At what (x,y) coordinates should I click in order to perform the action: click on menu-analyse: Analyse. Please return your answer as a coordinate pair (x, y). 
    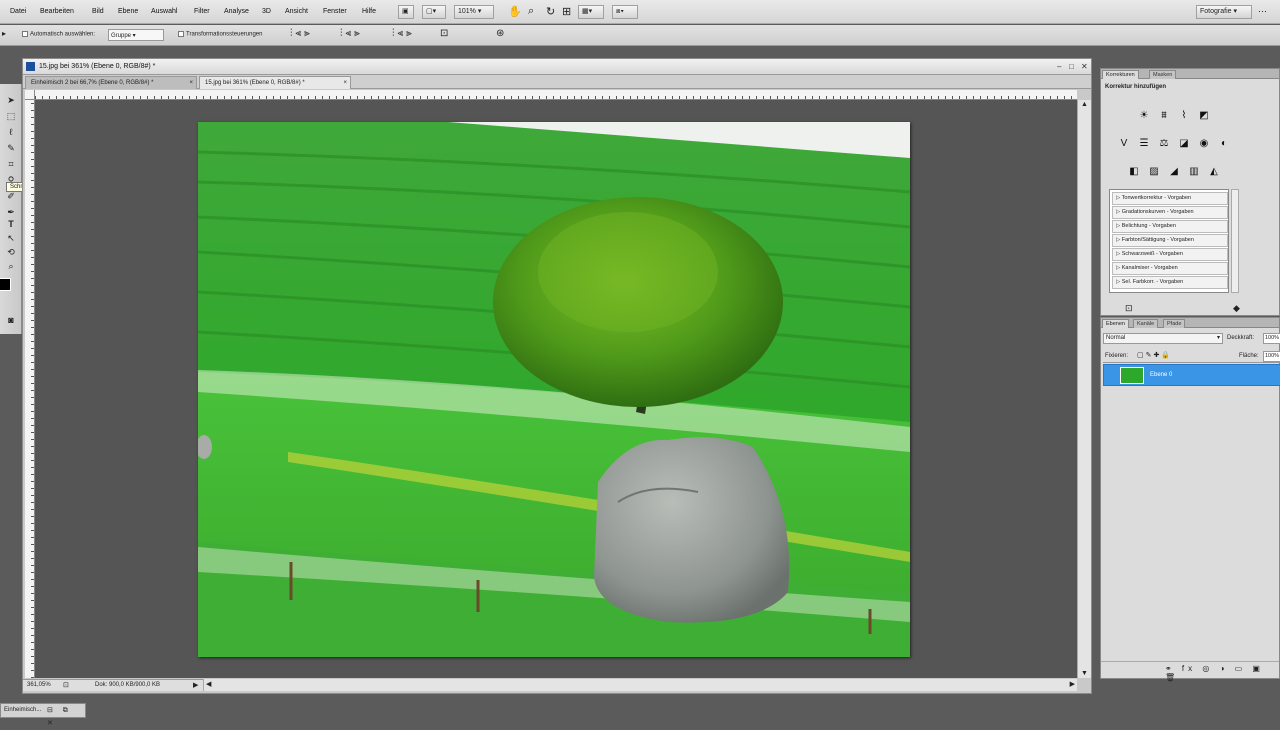
    Looking at the image, I should click on (236, 11).